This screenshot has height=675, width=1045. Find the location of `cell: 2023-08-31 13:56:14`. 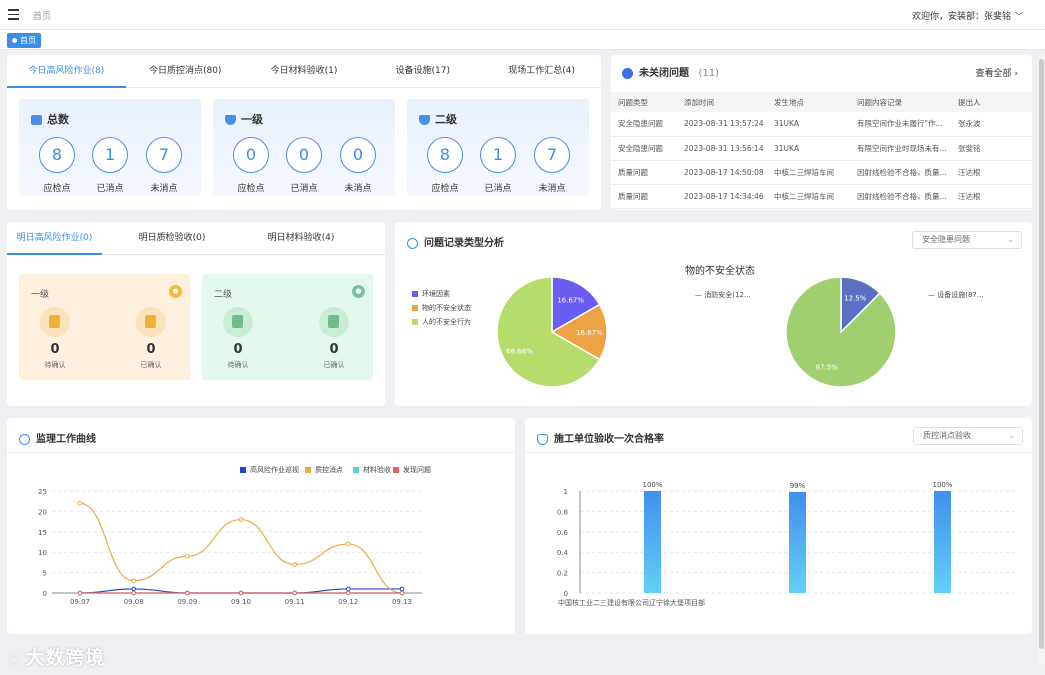

cell: 2023-08-31 13:56:14 is located at coordinates (722, 148).